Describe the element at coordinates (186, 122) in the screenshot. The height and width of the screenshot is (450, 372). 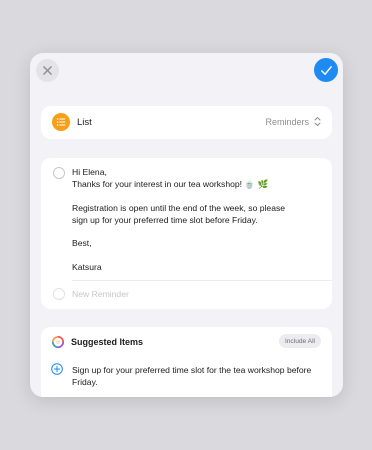
I see `list-selector: List Reminders` at that location.